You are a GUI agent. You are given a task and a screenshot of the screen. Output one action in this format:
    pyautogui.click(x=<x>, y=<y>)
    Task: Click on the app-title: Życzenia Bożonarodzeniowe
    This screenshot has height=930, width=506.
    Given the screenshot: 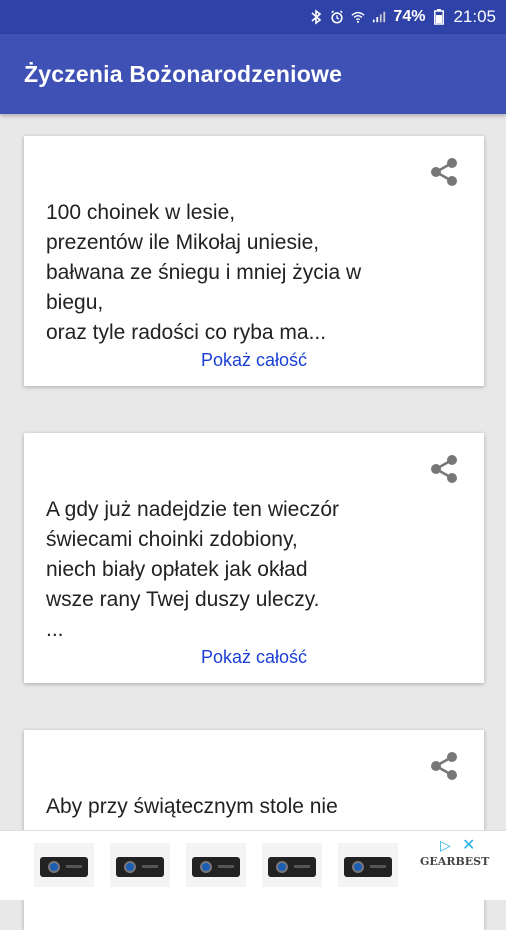 What is the action you would take?
    pyautogui.click(x=183, y=73)
    